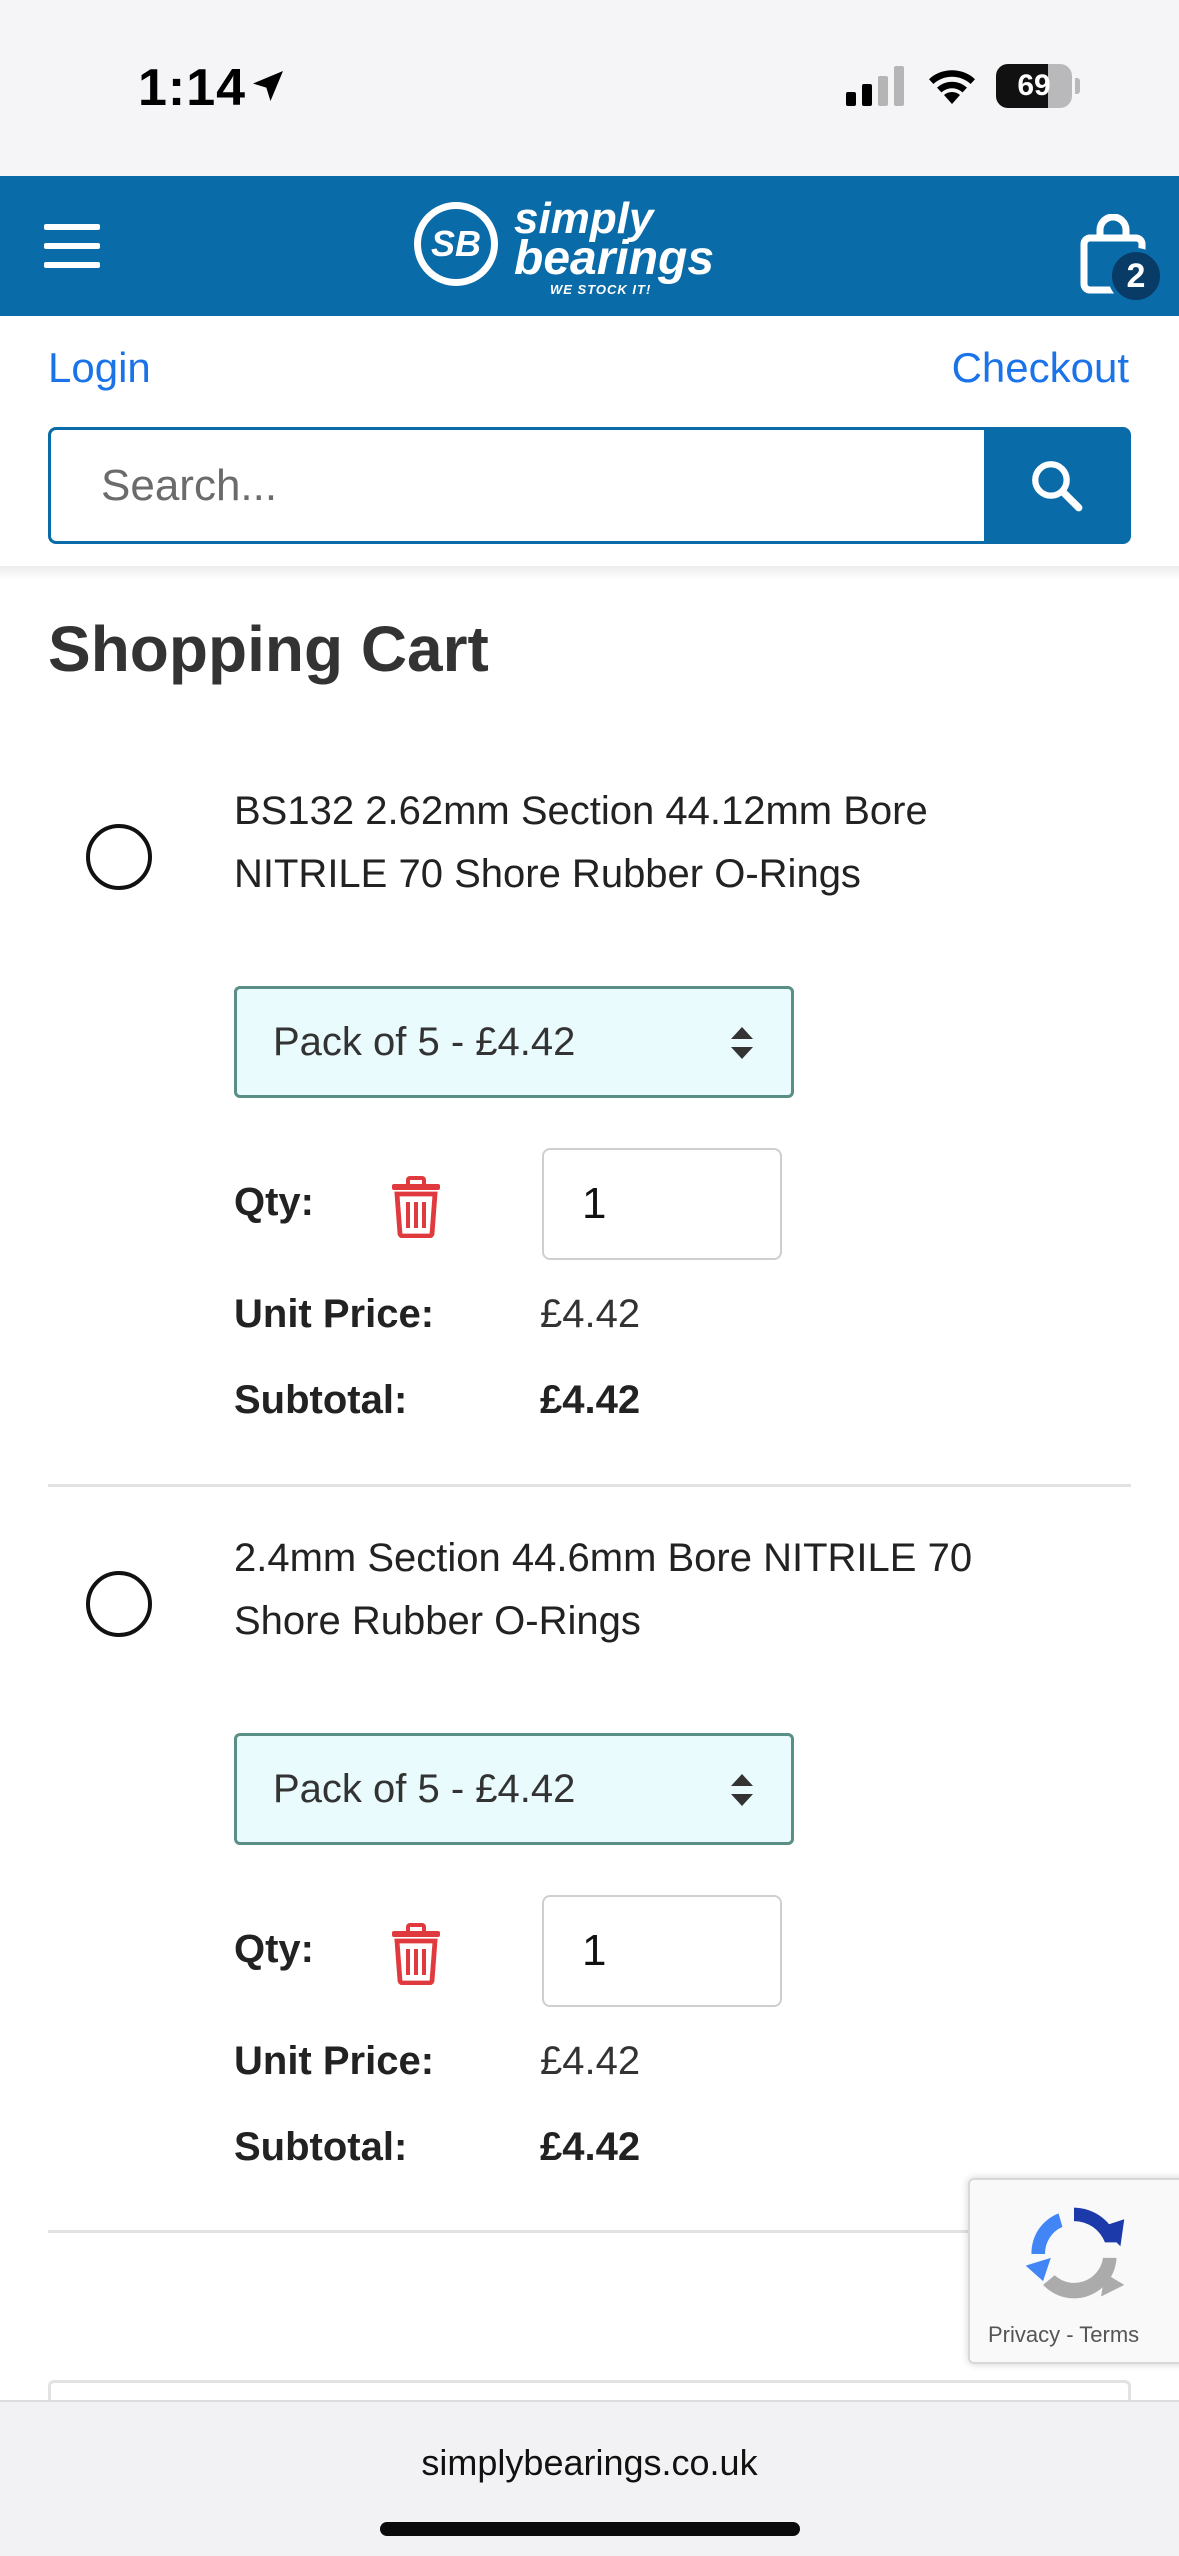  Describe the element at coordinates (192, 88) in the screenshot. I see `status-time: 1:14` at that location.